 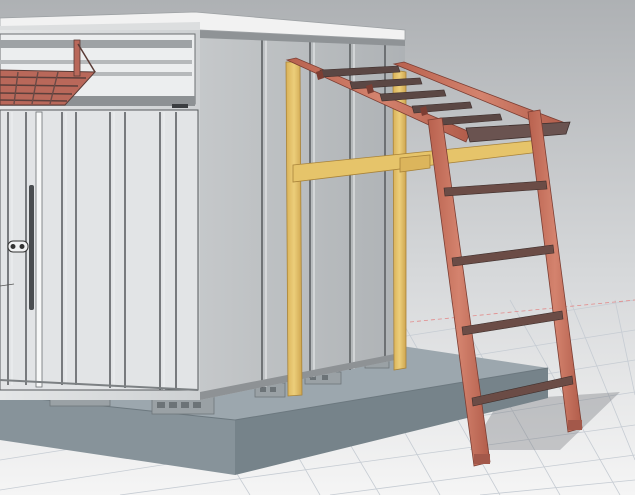 I want to click on ladder-foot-right, so click(x=575, y=425).